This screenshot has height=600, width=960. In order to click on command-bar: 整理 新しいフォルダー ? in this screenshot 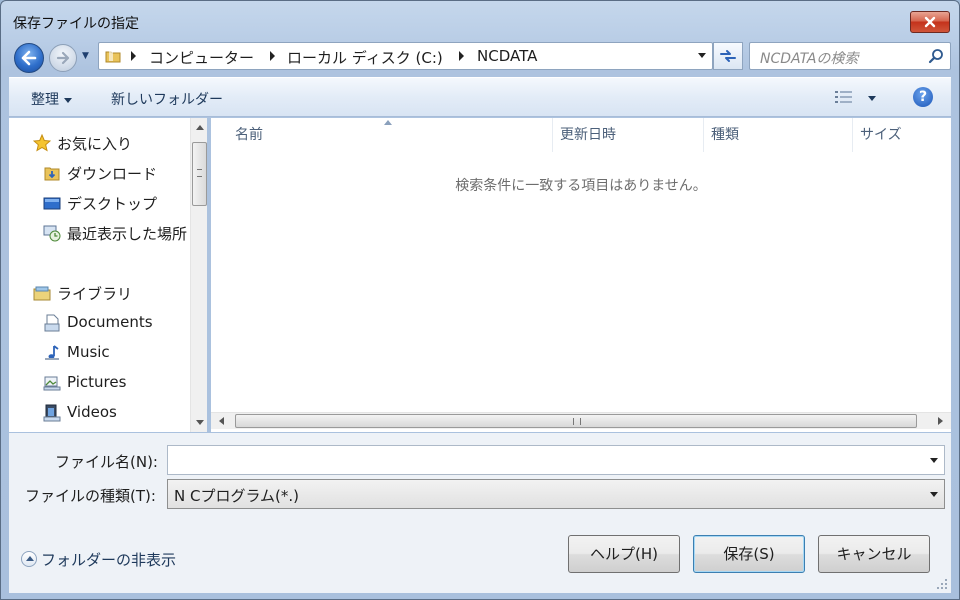, I will do `click(480, 97)`.